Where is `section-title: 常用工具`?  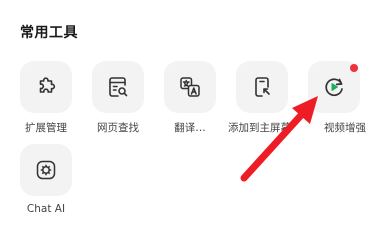 section-title: 常用工具 is located at coordinates (49, 33).